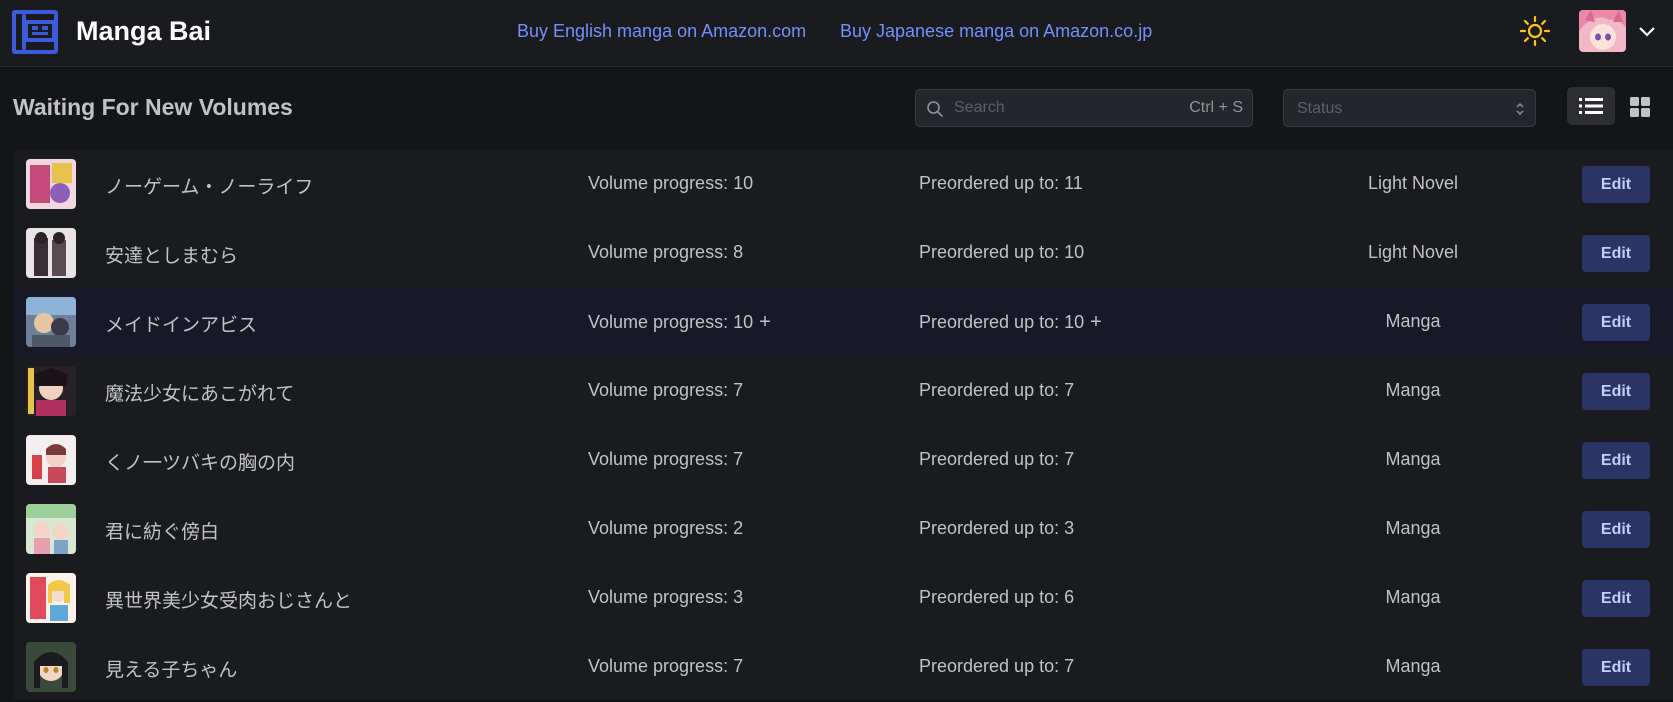 Image resolution: width=1673 pixels, height=702 pixels. I want to click on list-icon, so click(1591, 106).